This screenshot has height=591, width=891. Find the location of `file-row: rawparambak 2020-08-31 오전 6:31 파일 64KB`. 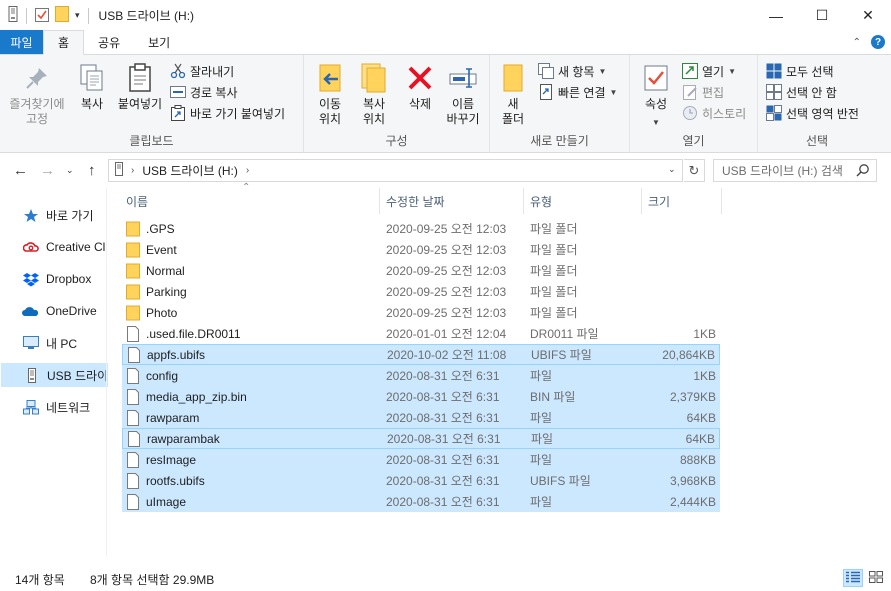

file-row: rawparambak 2020-08-31 오전 6:31 파일 64KB is located at coordinates (421, 438).